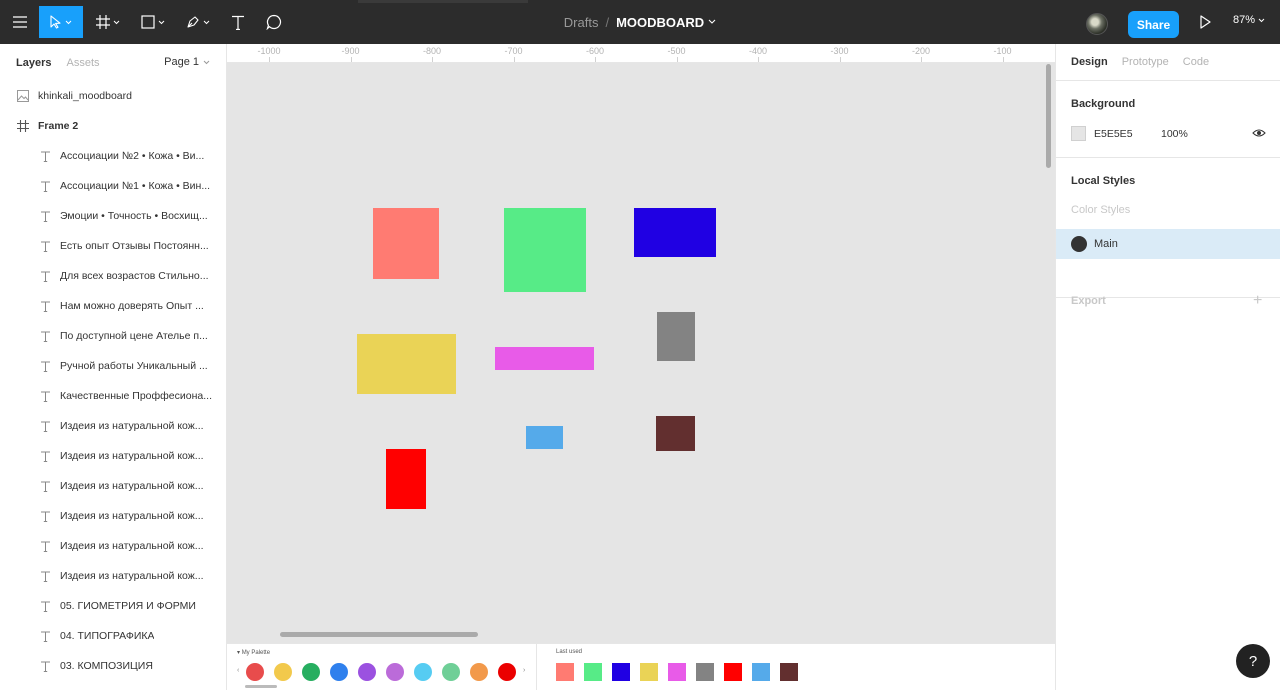 This screenshot has height=690, width=1280. Describe the element at coordinates (19, 22) in the screenshot. I see `menu-icon` at that location.